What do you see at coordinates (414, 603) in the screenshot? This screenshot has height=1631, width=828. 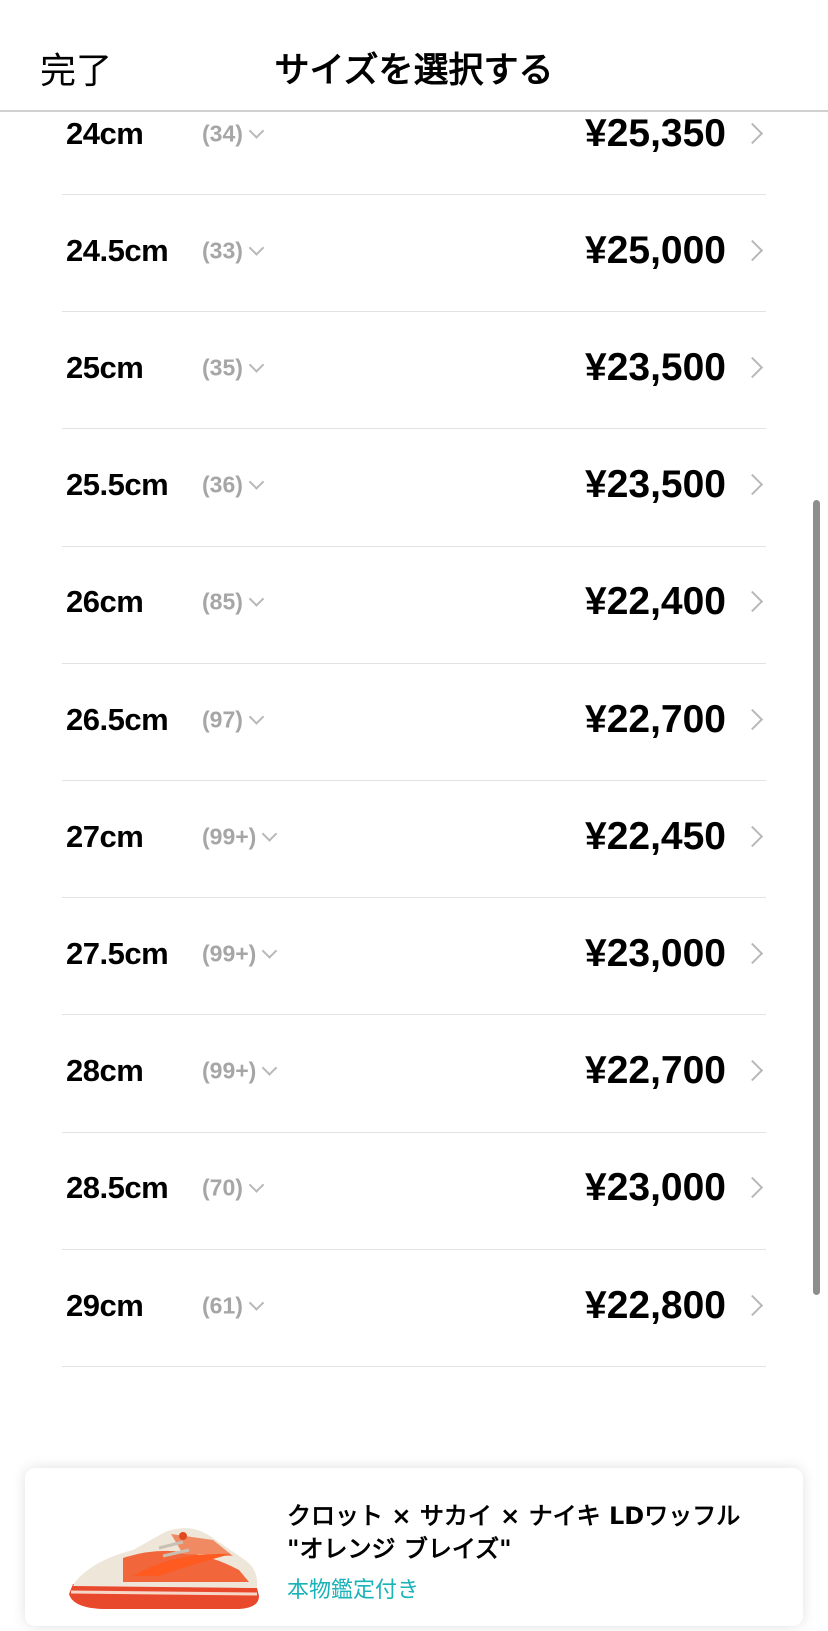 I see `size-row: 26cm (85) ¥22,400` at bounding box center [414, 603].